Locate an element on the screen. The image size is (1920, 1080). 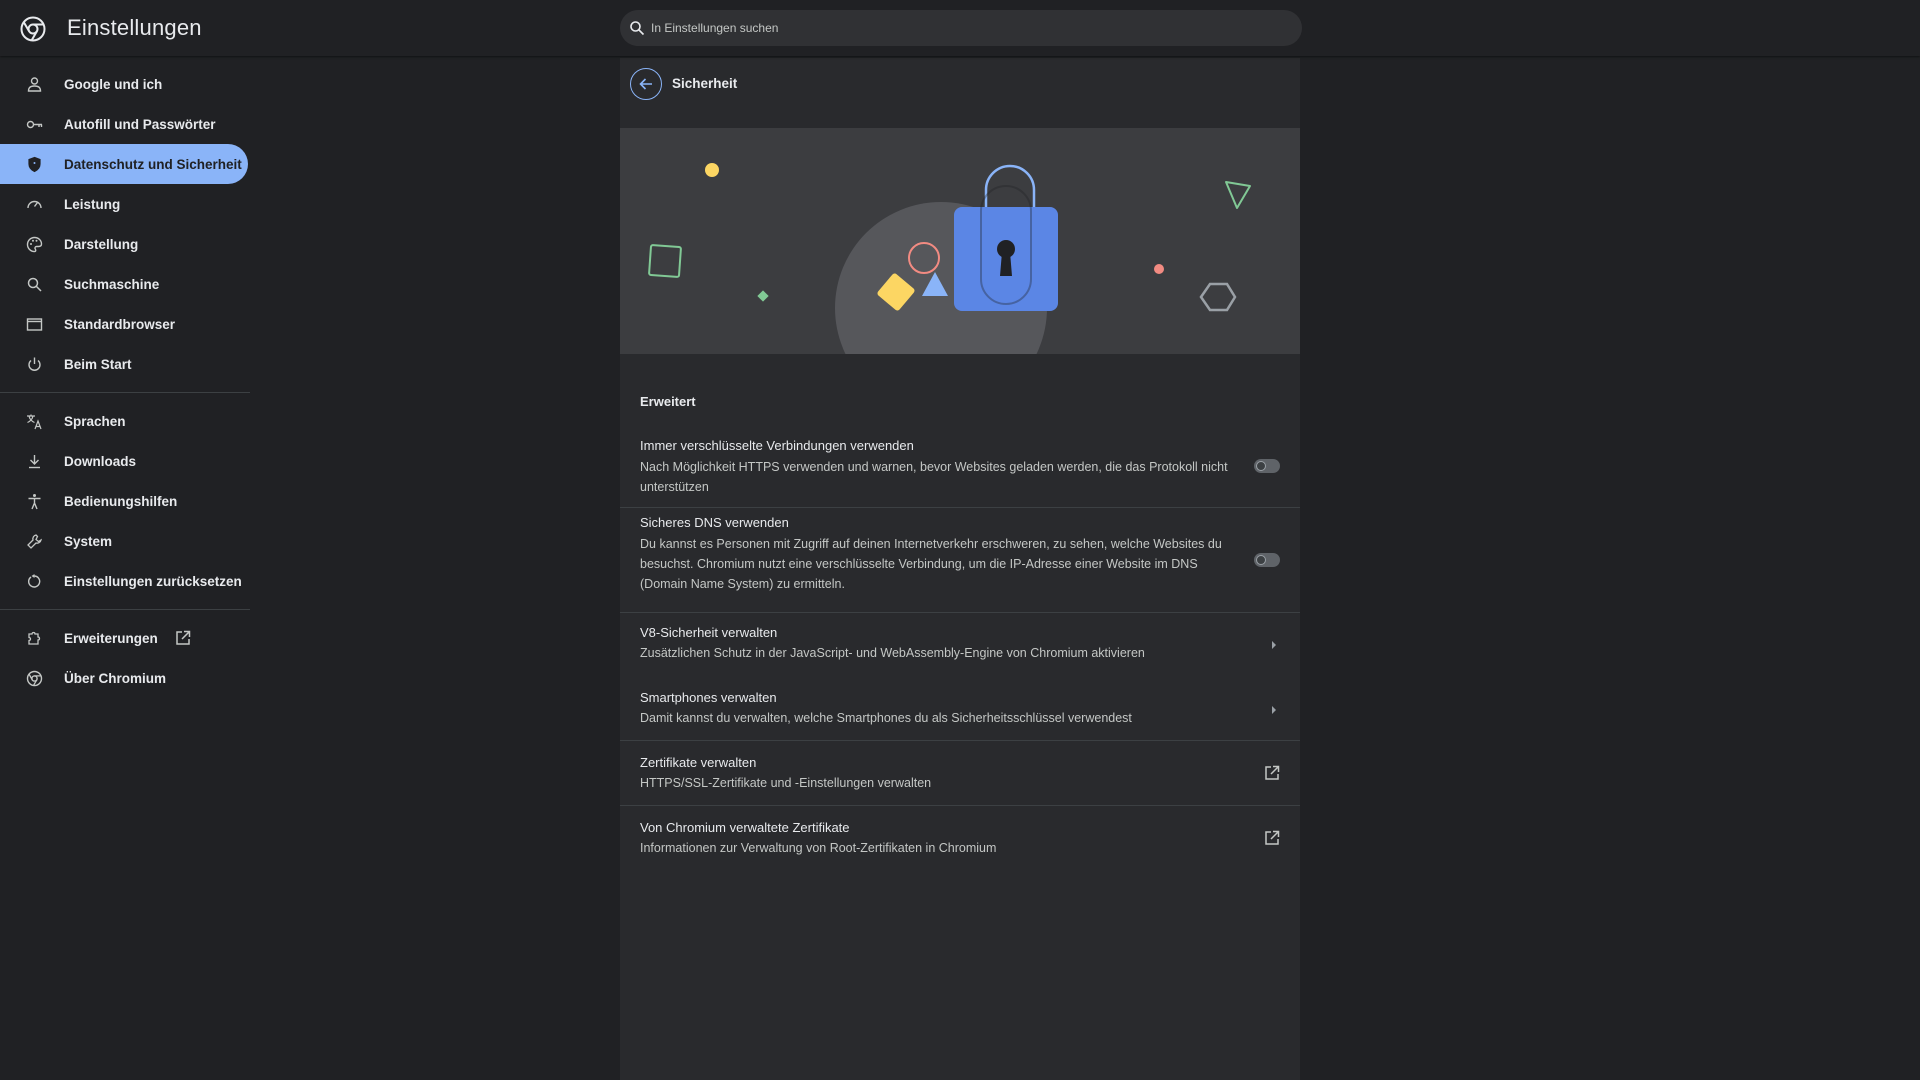
sidebar-item-label: Datenschutz und Sicherheit is located at coordinates (153, 164).